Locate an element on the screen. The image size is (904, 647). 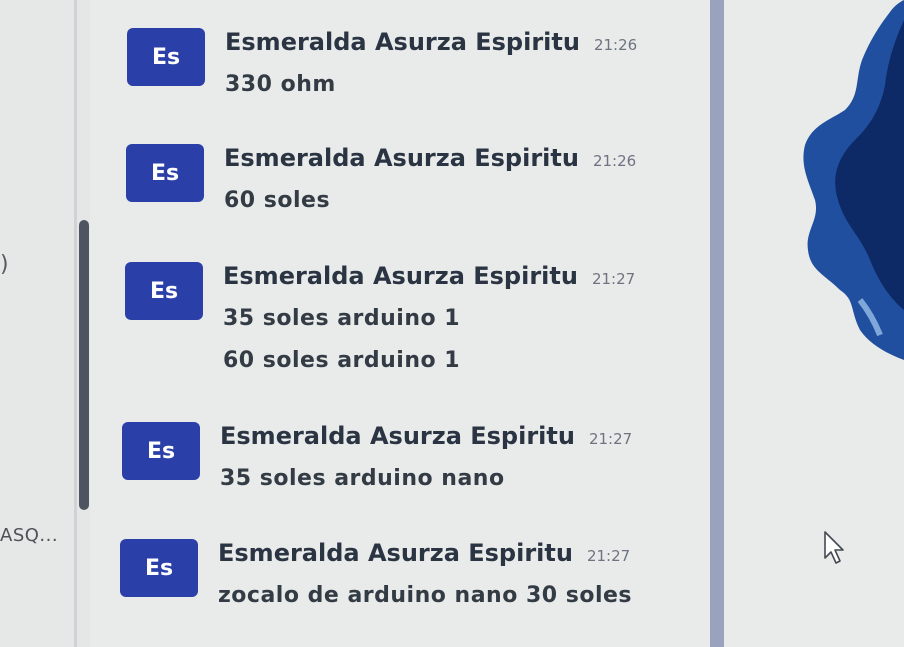
message-text: 60 soles arduino 1 is located at coordinates (342, 360).